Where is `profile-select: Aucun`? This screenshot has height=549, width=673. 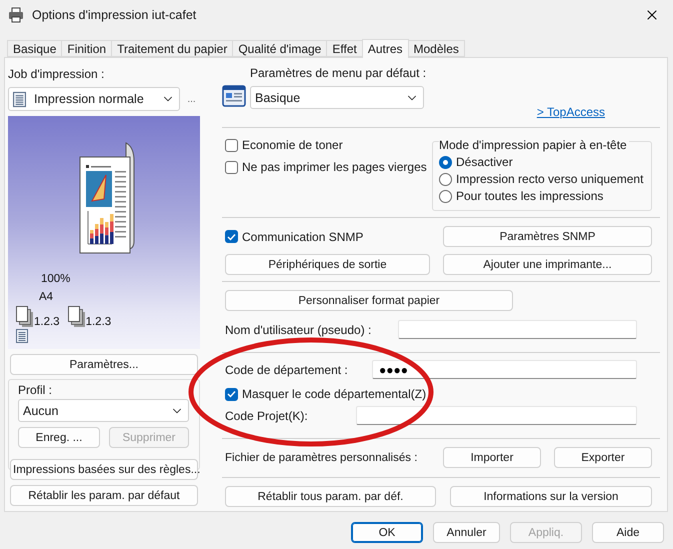 profile-select: Aucun is located at coordinates (103, 410).